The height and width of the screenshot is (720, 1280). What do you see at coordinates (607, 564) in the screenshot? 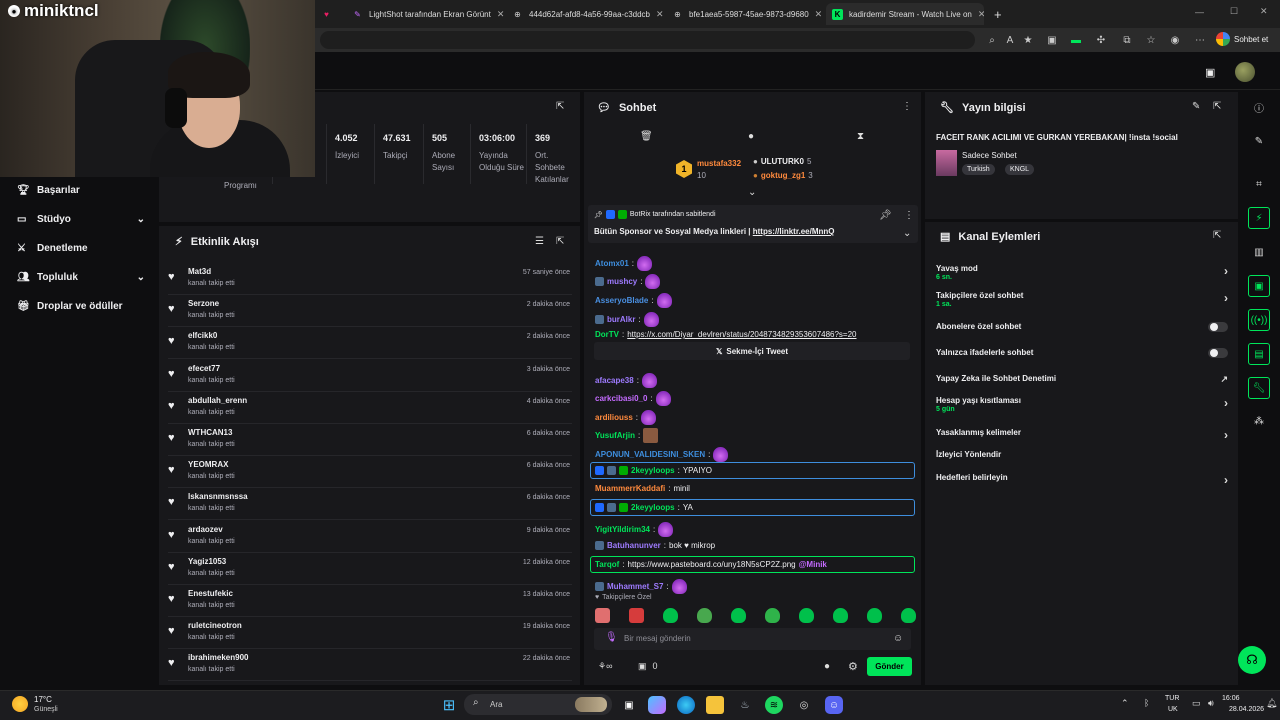
I see `chat-username: Tarqof` at bounding box center [607, 564].